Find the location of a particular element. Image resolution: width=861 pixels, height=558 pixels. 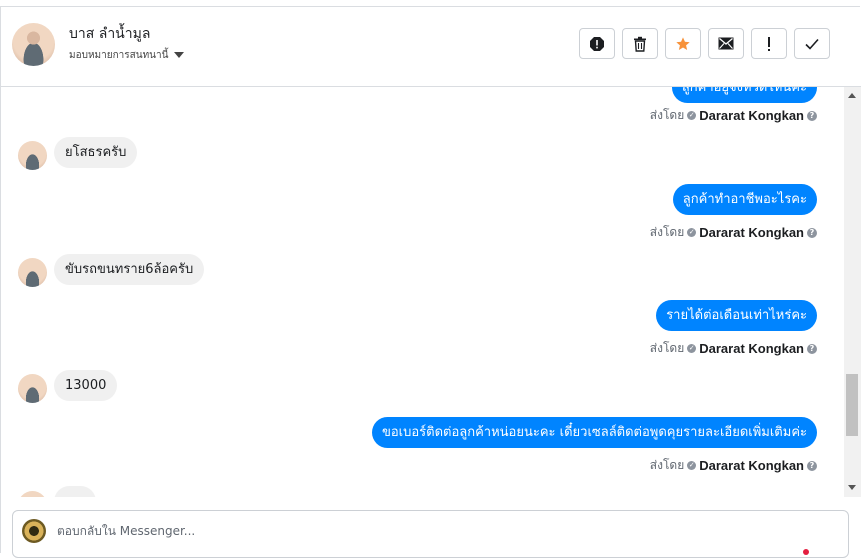

trash-icon is located at coordinates (640, 44).